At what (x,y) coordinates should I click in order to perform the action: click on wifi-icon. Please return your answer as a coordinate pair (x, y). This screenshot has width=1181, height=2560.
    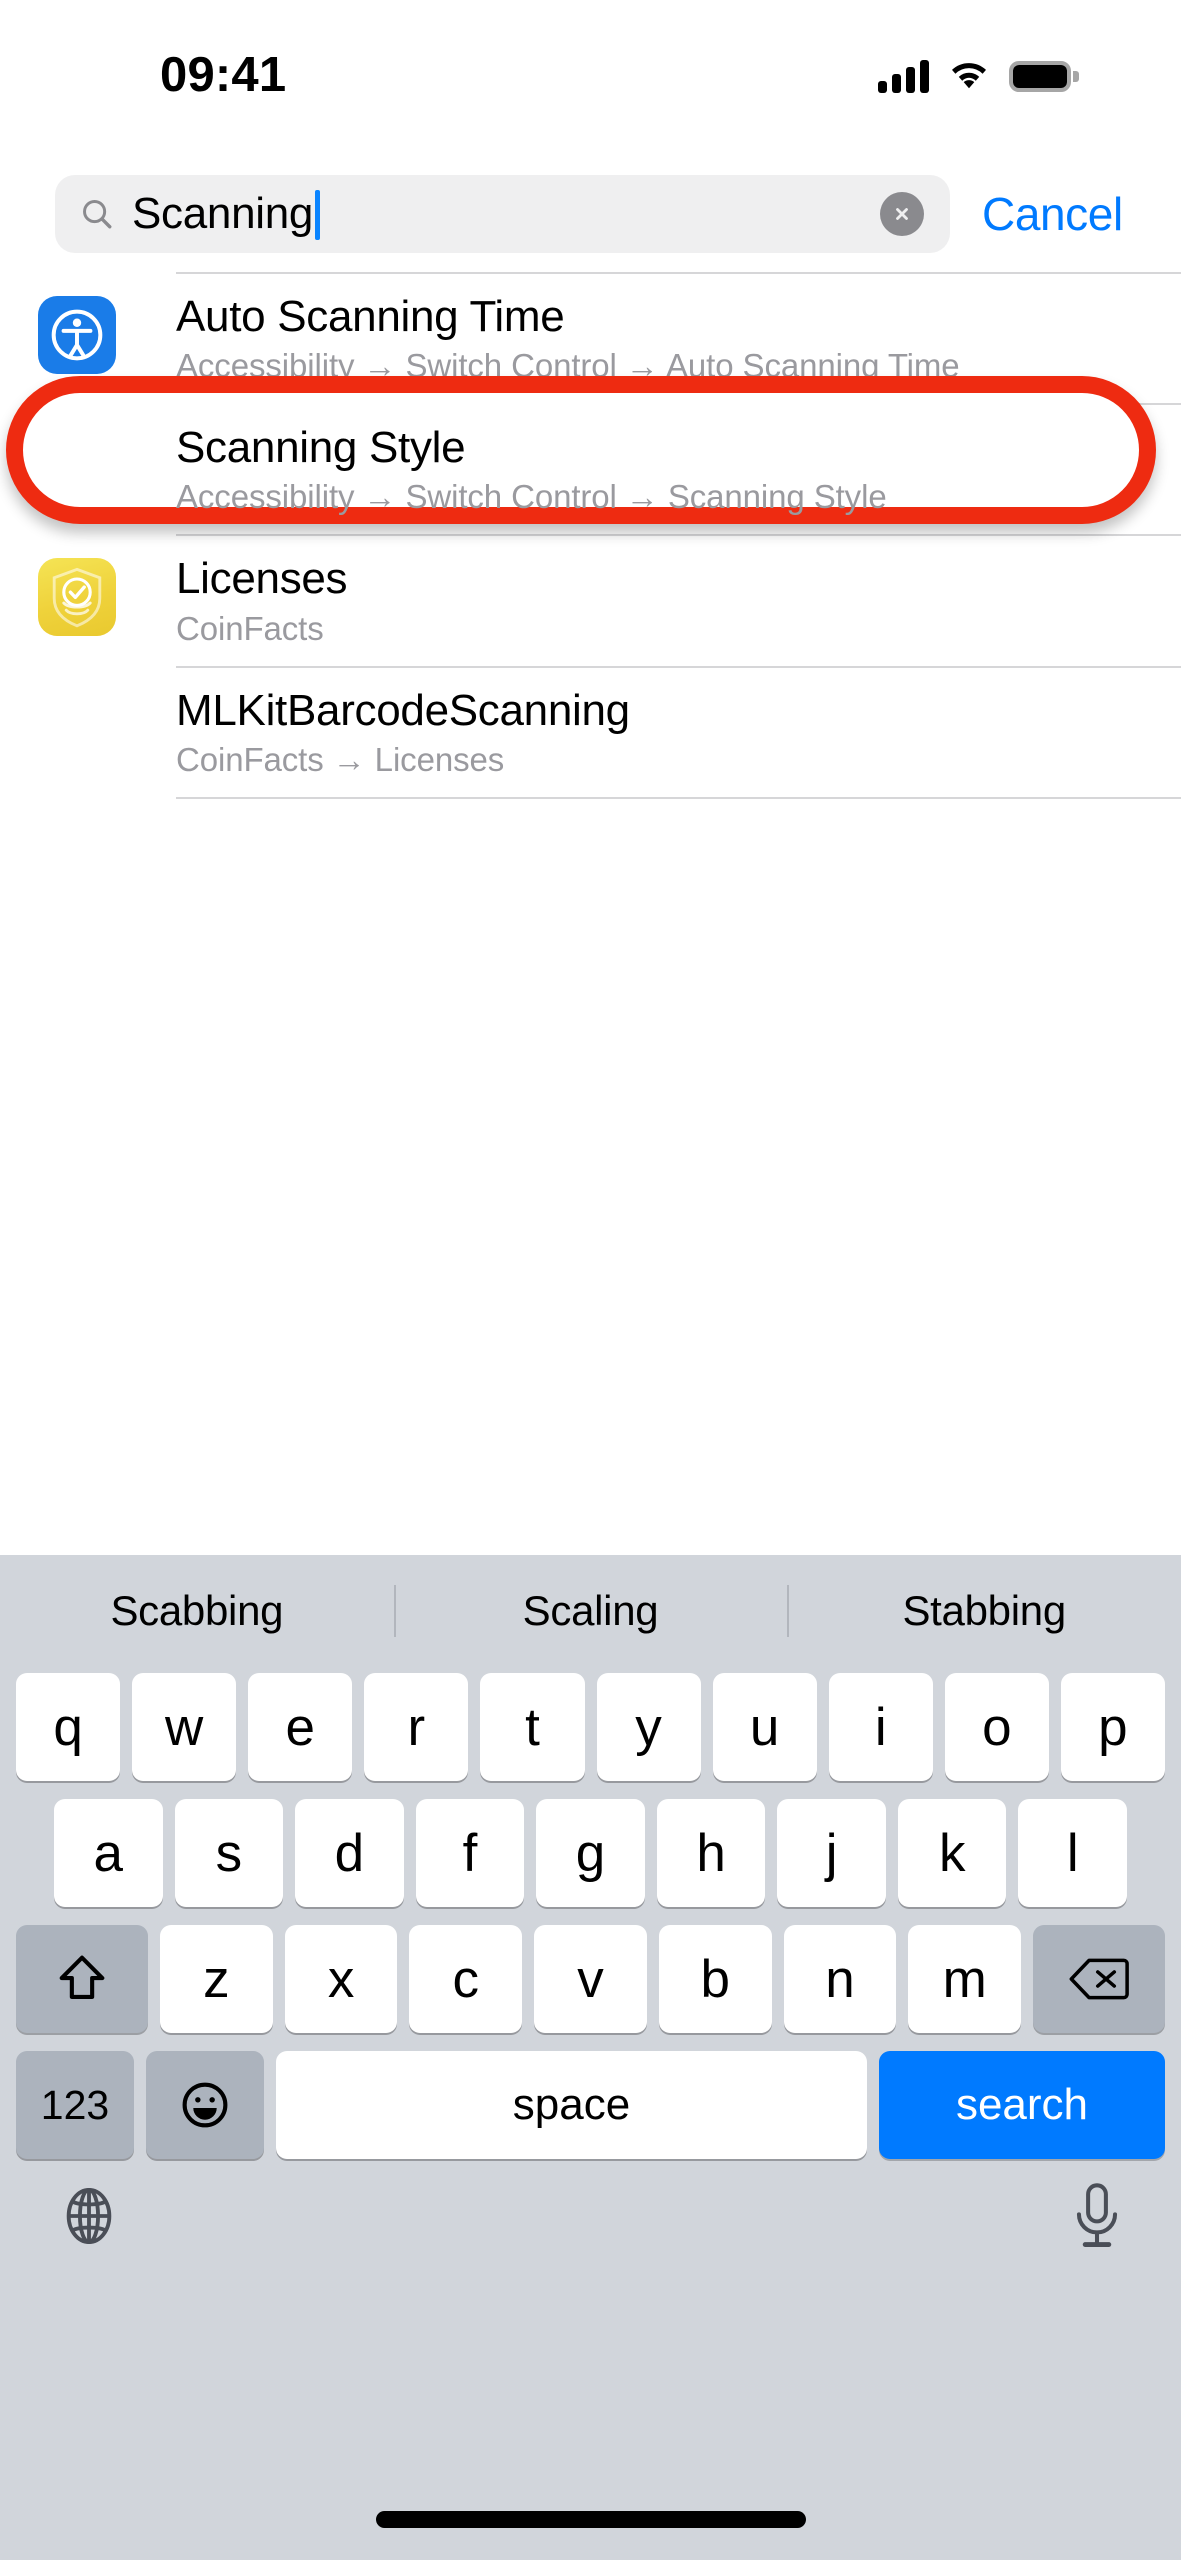
    Looking at the image, I should click on (969, 76).